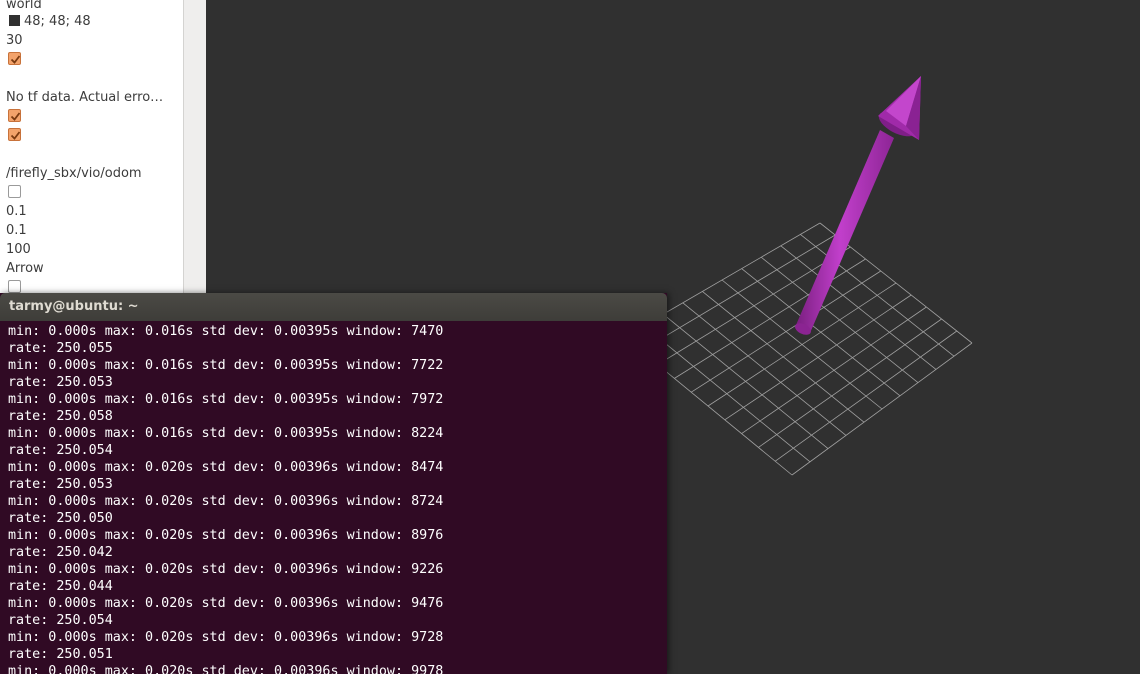 Image resolution: width=1140 pixels, height=674 pixels. What do you see at coordinates (93, 21) in the screenshot?
I see `background-color-value: 48; 48; 48` at bounding box center [93, 21].